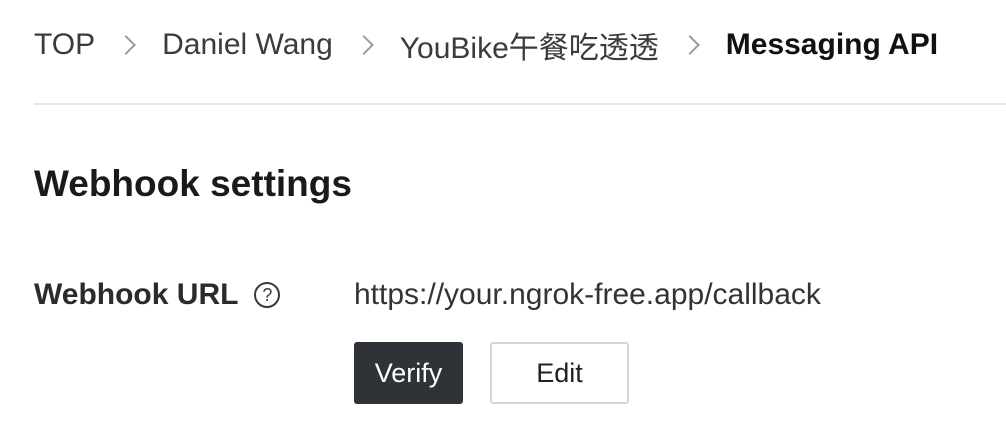  Describe the element at coordinates (136, 294) in the screenshot. I see `webhook-url-label: Webhook URL` at that location.